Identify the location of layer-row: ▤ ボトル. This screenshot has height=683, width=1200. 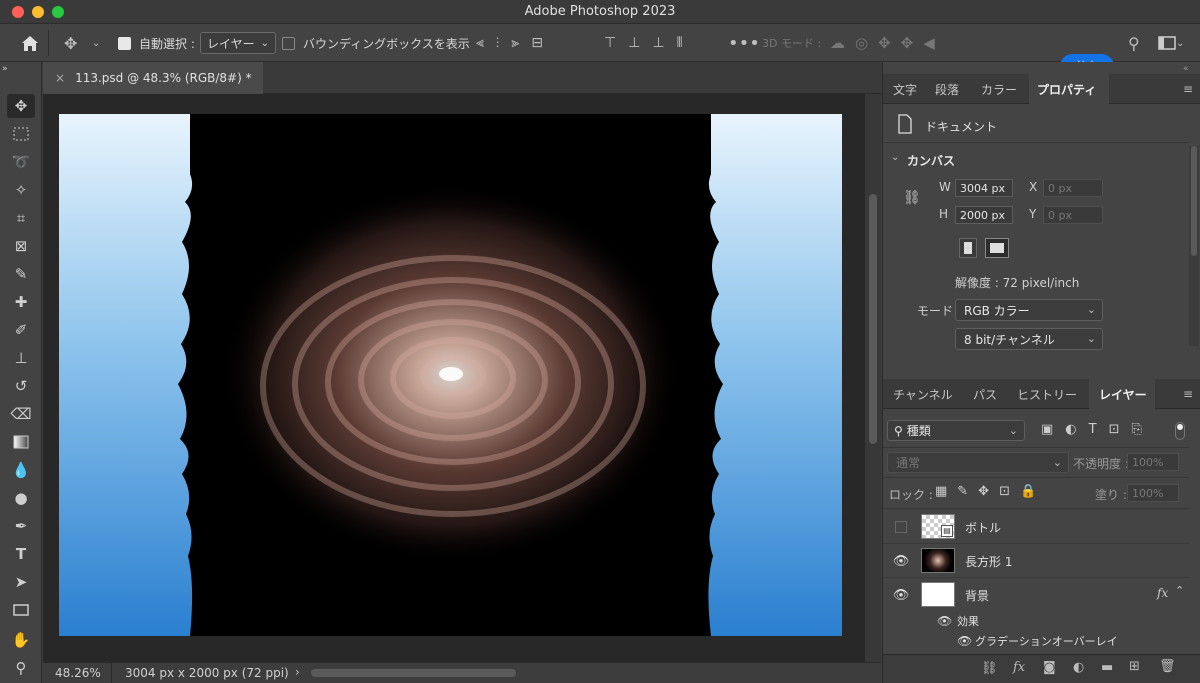
(1036, 527).